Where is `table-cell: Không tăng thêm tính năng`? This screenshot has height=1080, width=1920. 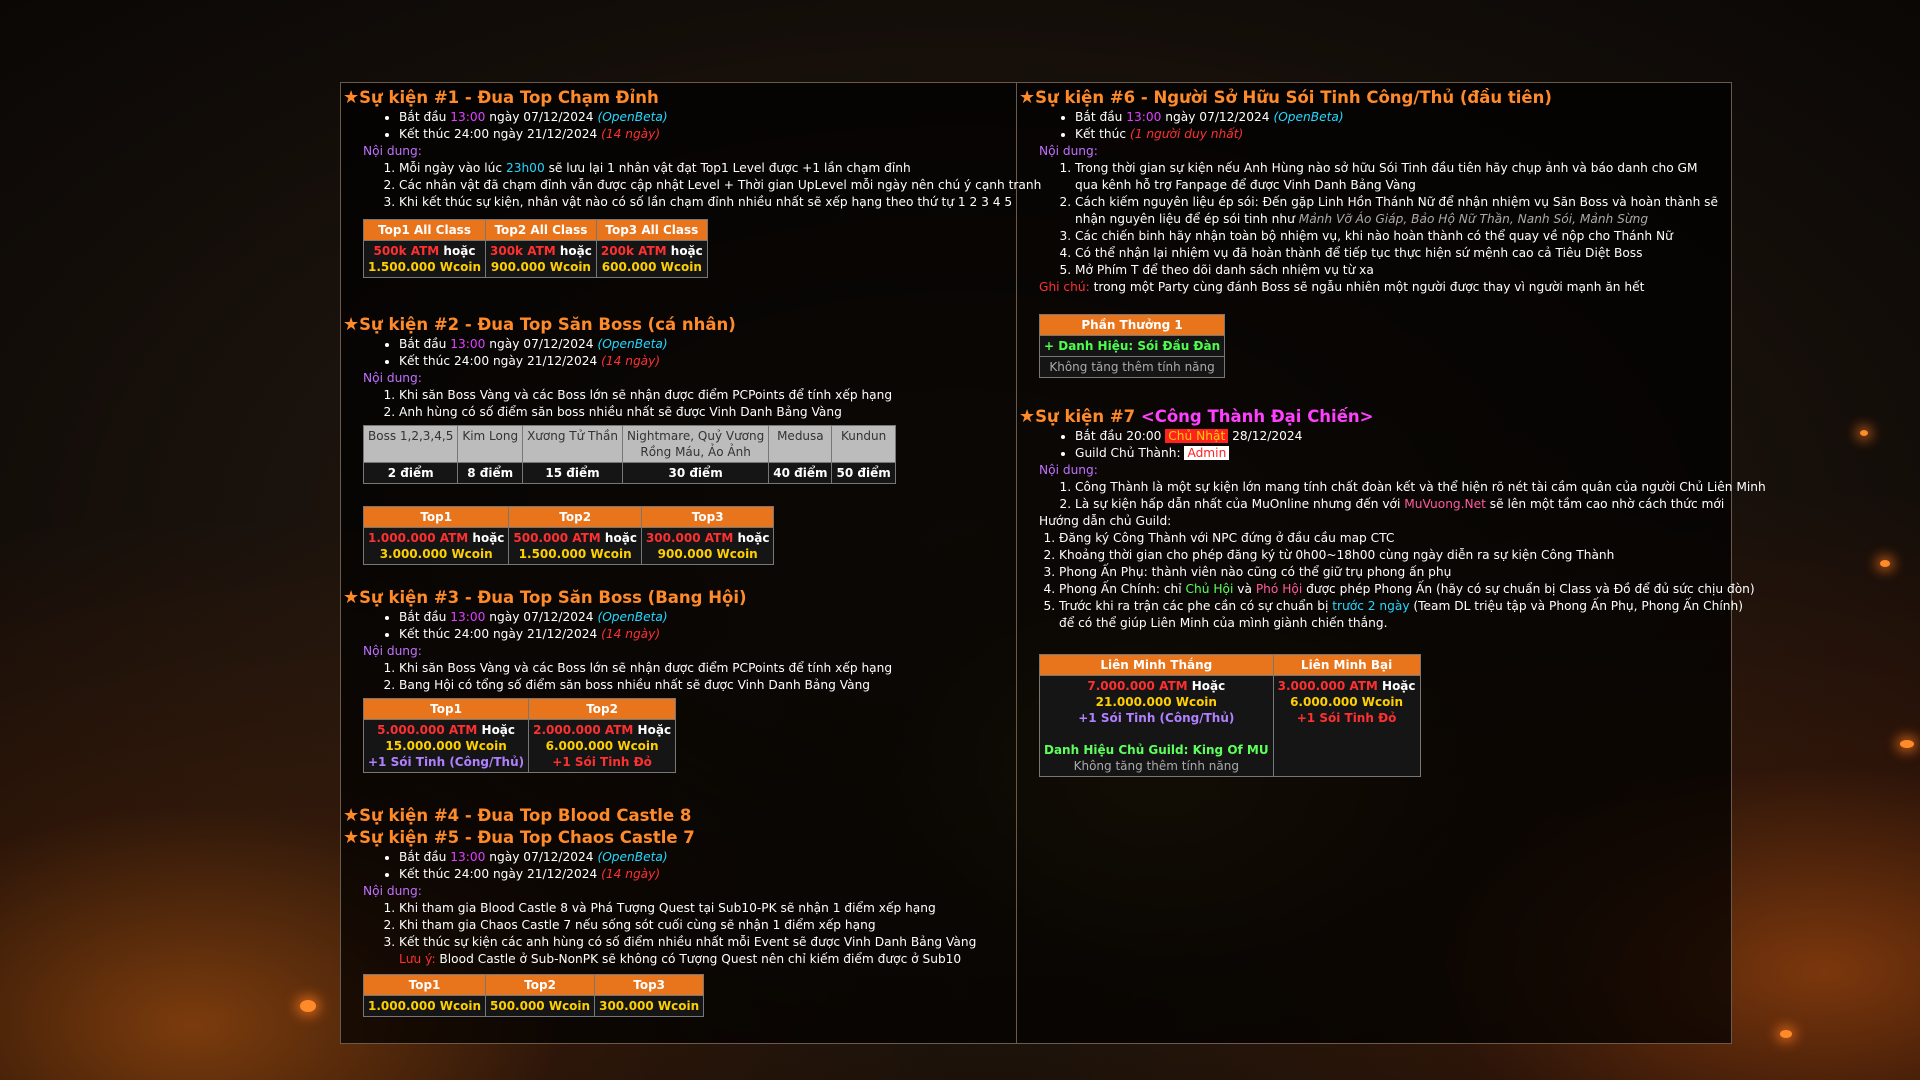
table-cell: Không tăng thêm tính năng is located at coordinates (1132, 367).